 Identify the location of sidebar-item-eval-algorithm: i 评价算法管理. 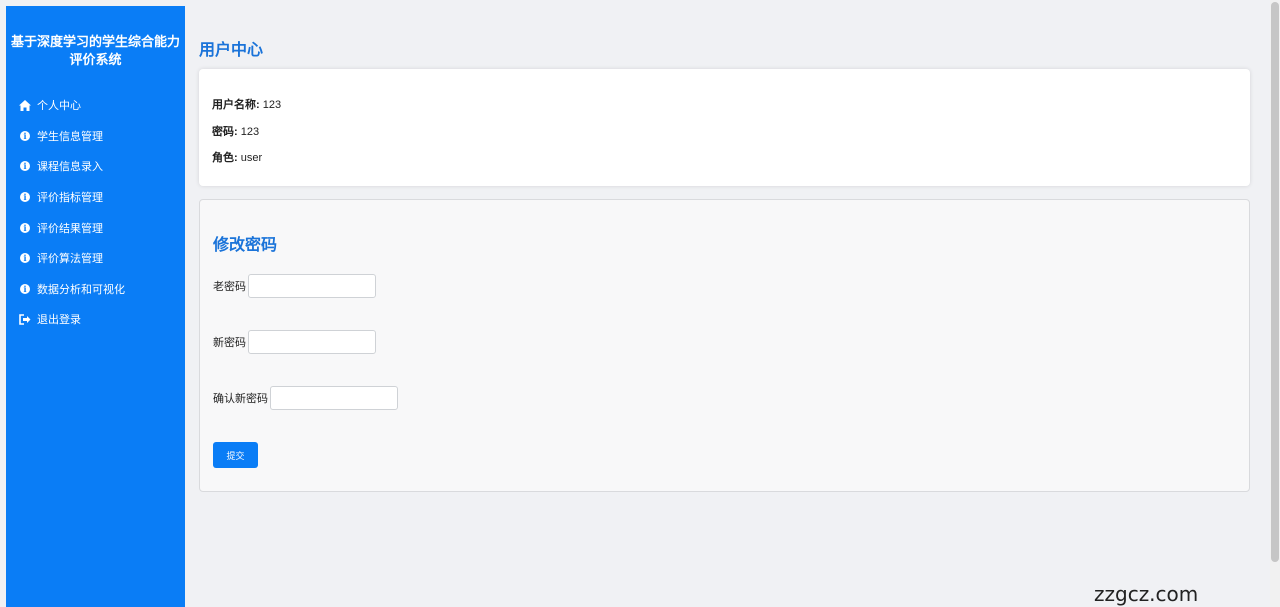
(95, 258).